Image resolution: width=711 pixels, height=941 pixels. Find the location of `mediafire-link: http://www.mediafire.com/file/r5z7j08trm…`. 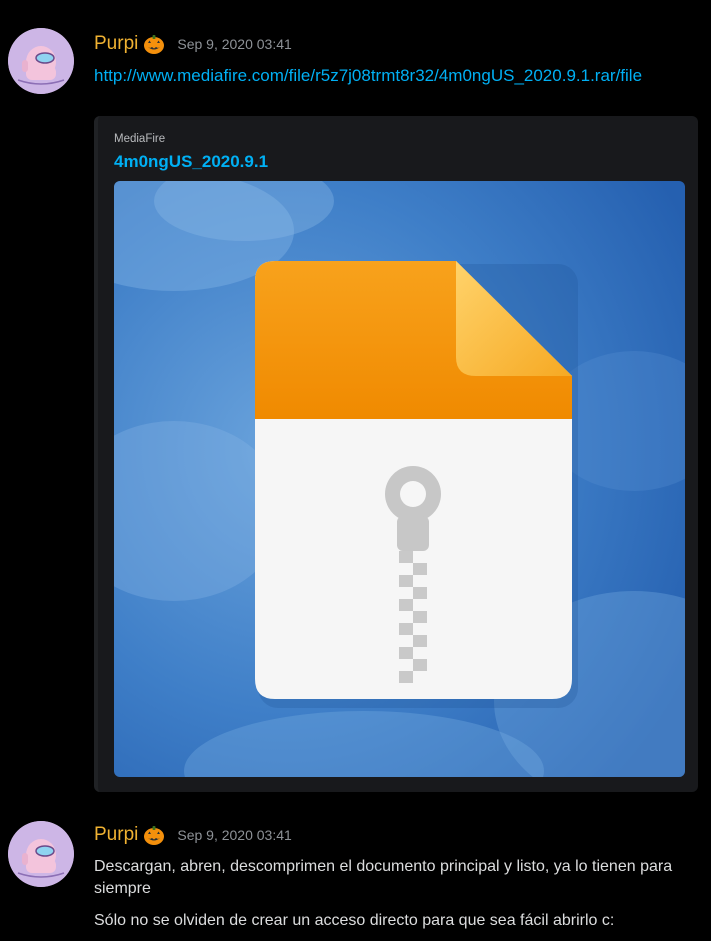

mediafire-link: http://www.mediafire.com/file/r5z7j08trm… is located at coordinates (394, 76).